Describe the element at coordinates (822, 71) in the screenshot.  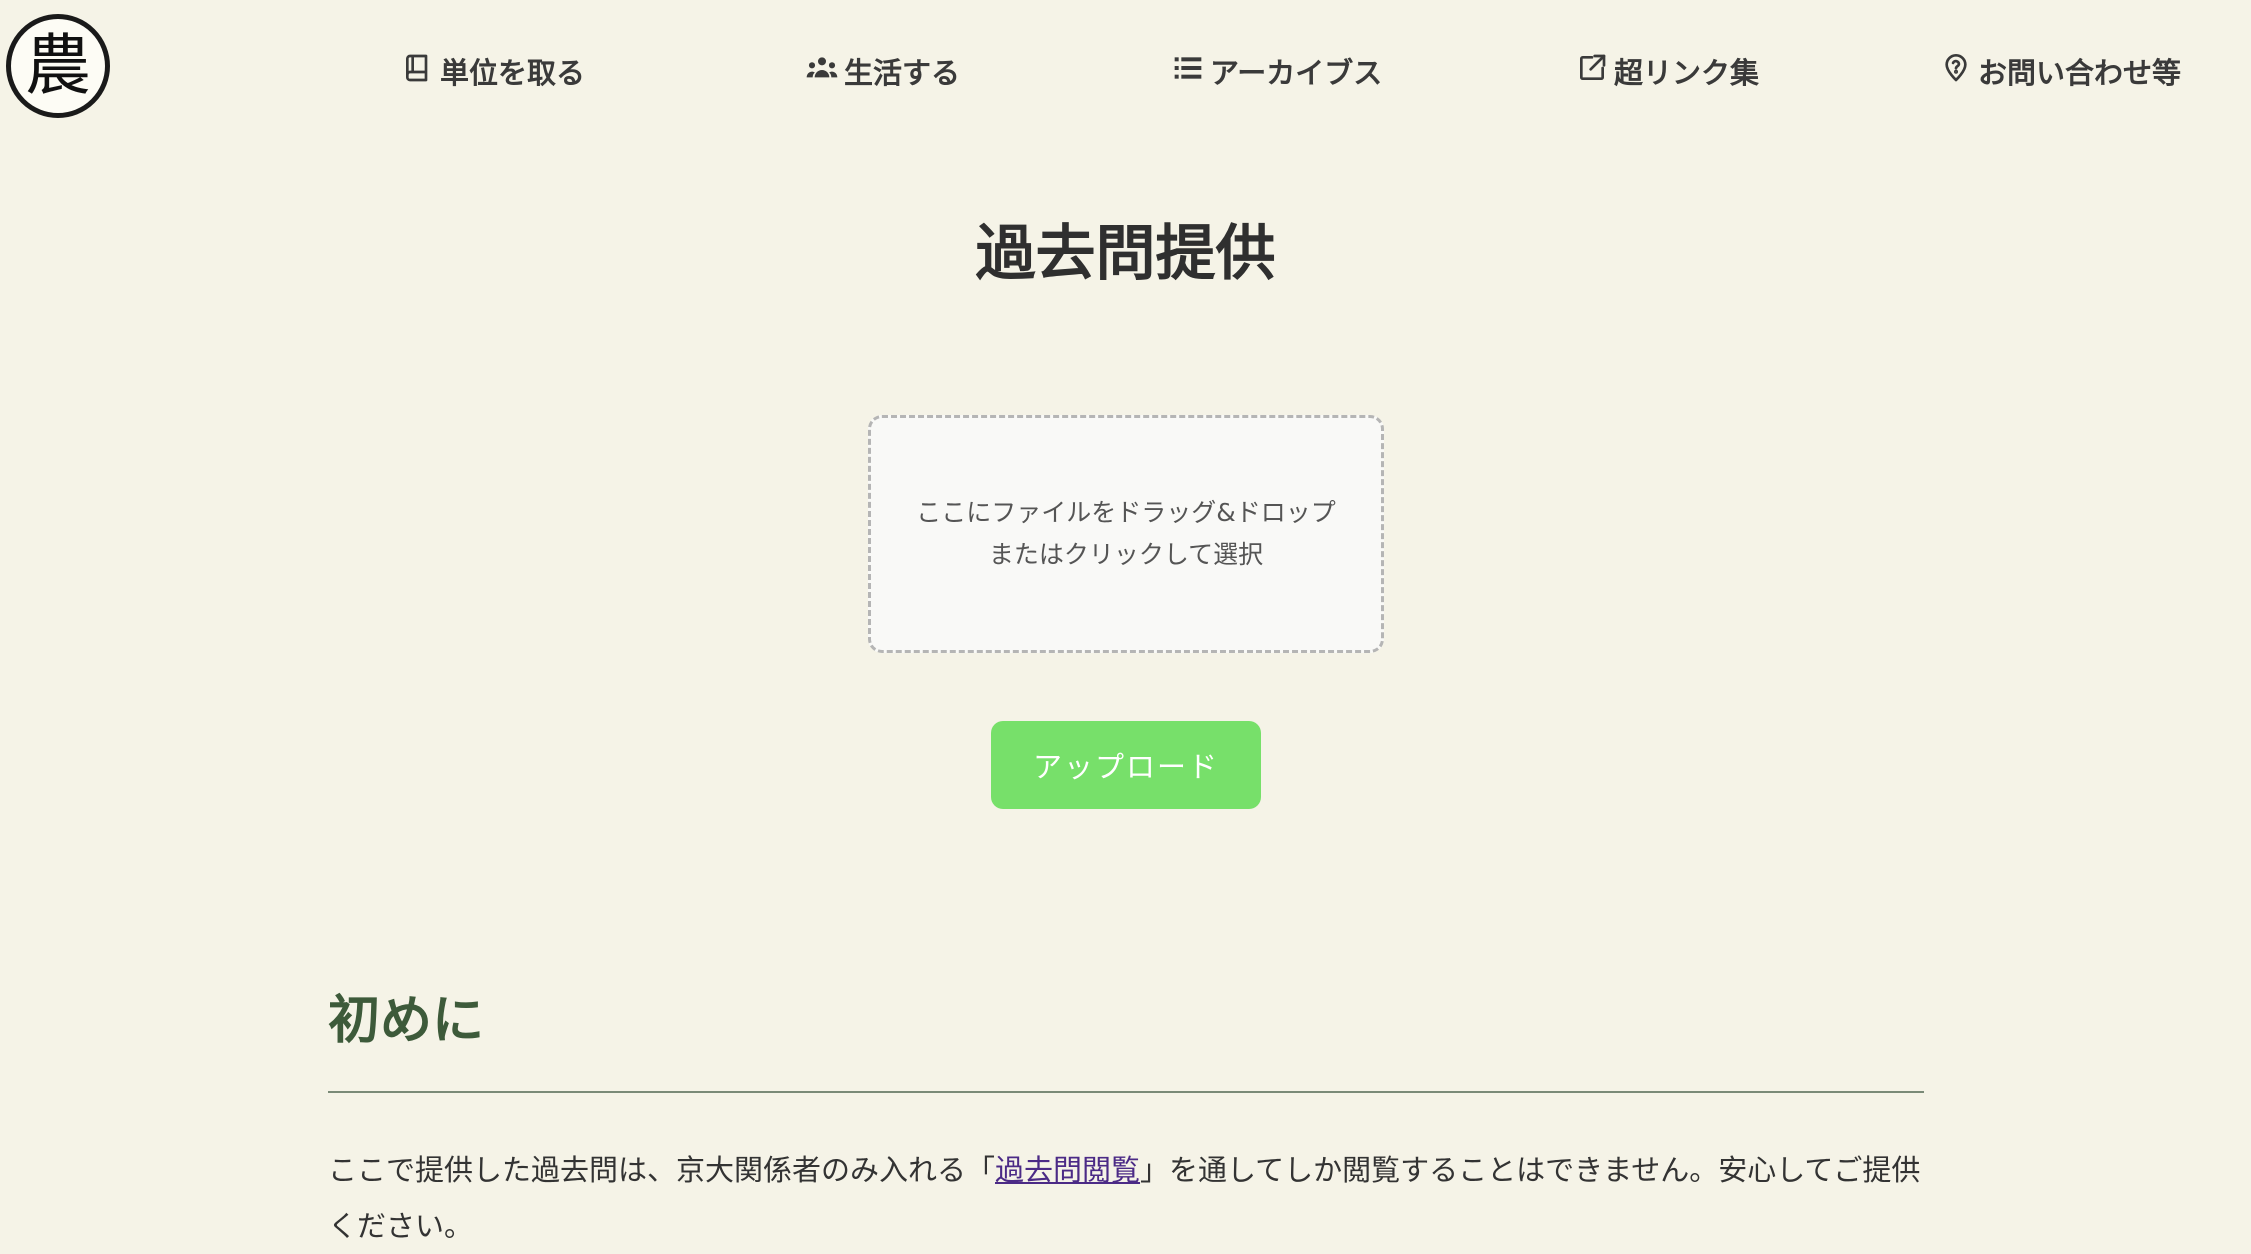
I see `people-icon` at that location.